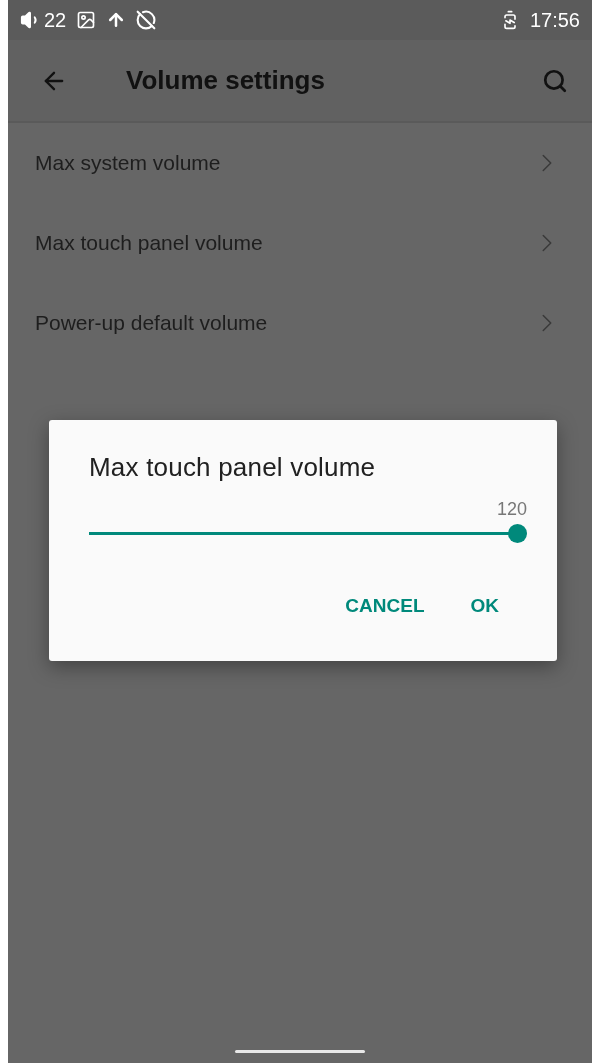 The image size is (600, 1063). Describe the element at coordinates (385, 606) in the screenshot. I see `dialog-button: CANCEL` at that location.